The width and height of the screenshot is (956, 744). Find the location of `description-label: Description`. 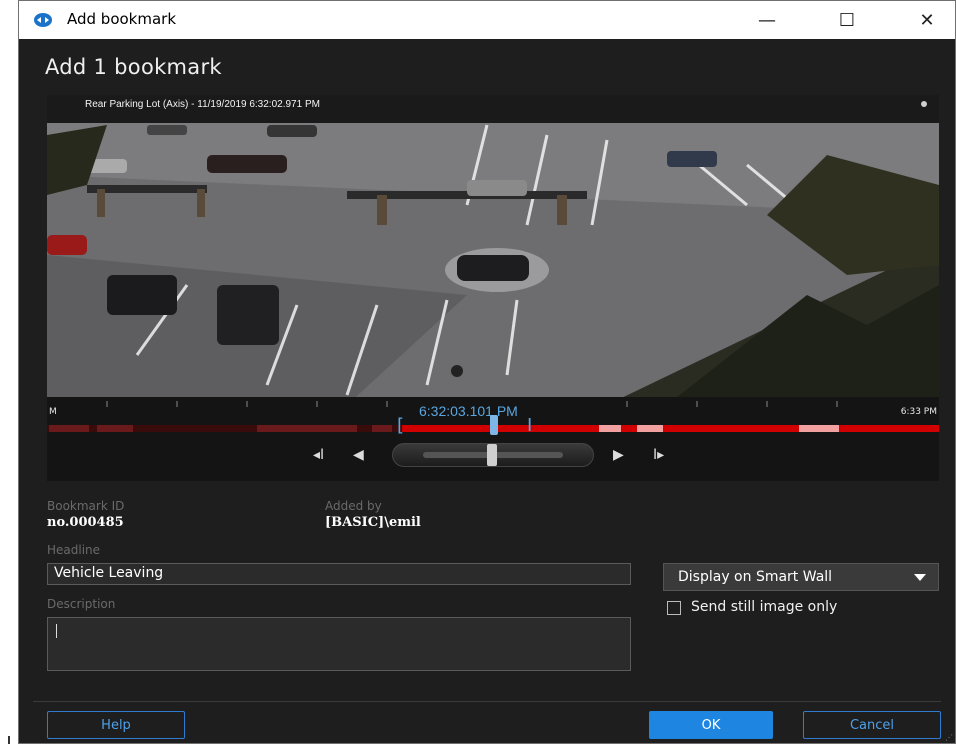

description-label: Description is located at coordinates (81, 604).